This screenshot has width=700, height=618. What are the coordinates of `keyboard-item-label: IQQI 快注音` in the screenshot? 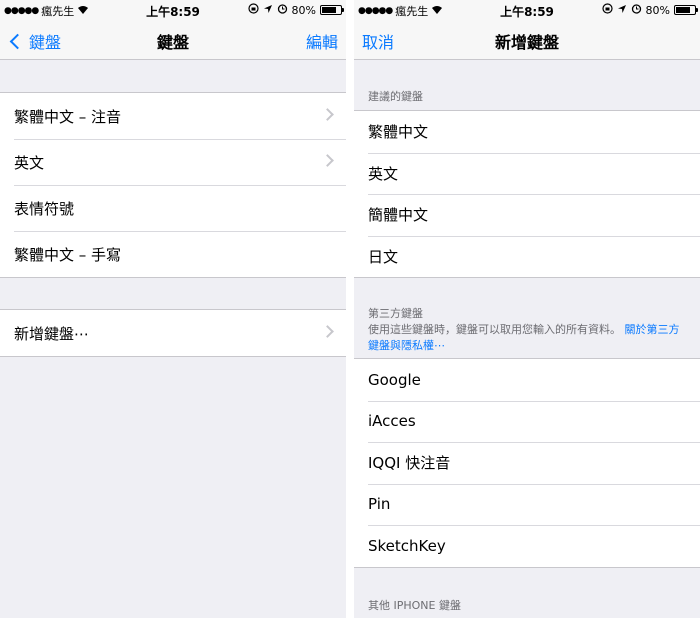 It's located at (409, 463).